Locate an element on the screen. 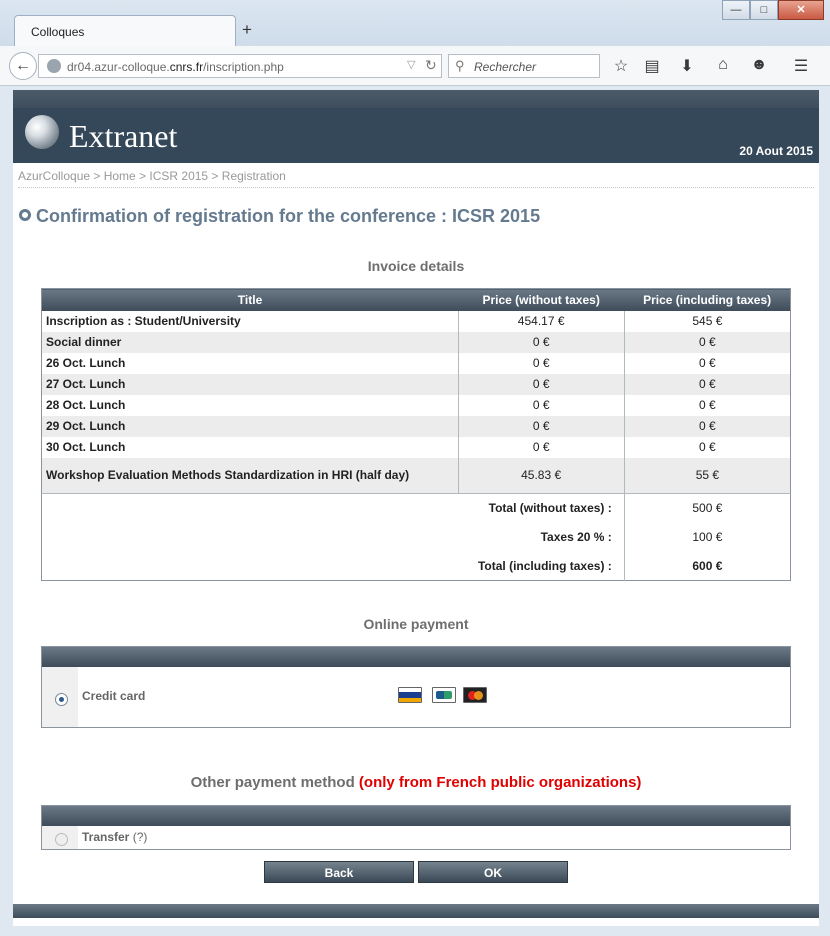 This screenshot has width=830, height=936. row-price-without-taxes: 45.83 € is located at coordinates (541, 475).